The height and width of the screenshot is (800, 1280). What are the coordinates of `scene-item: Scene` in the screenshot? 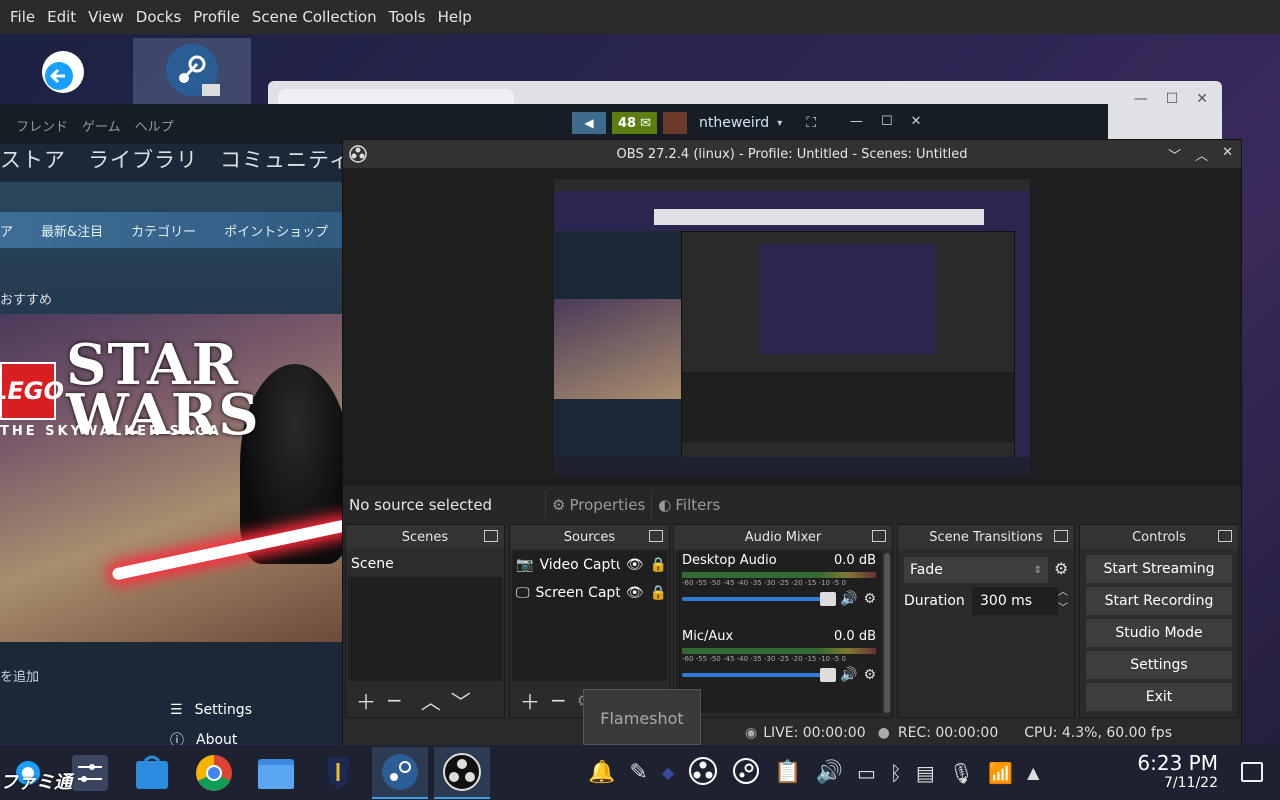 It's located at (425, 564).